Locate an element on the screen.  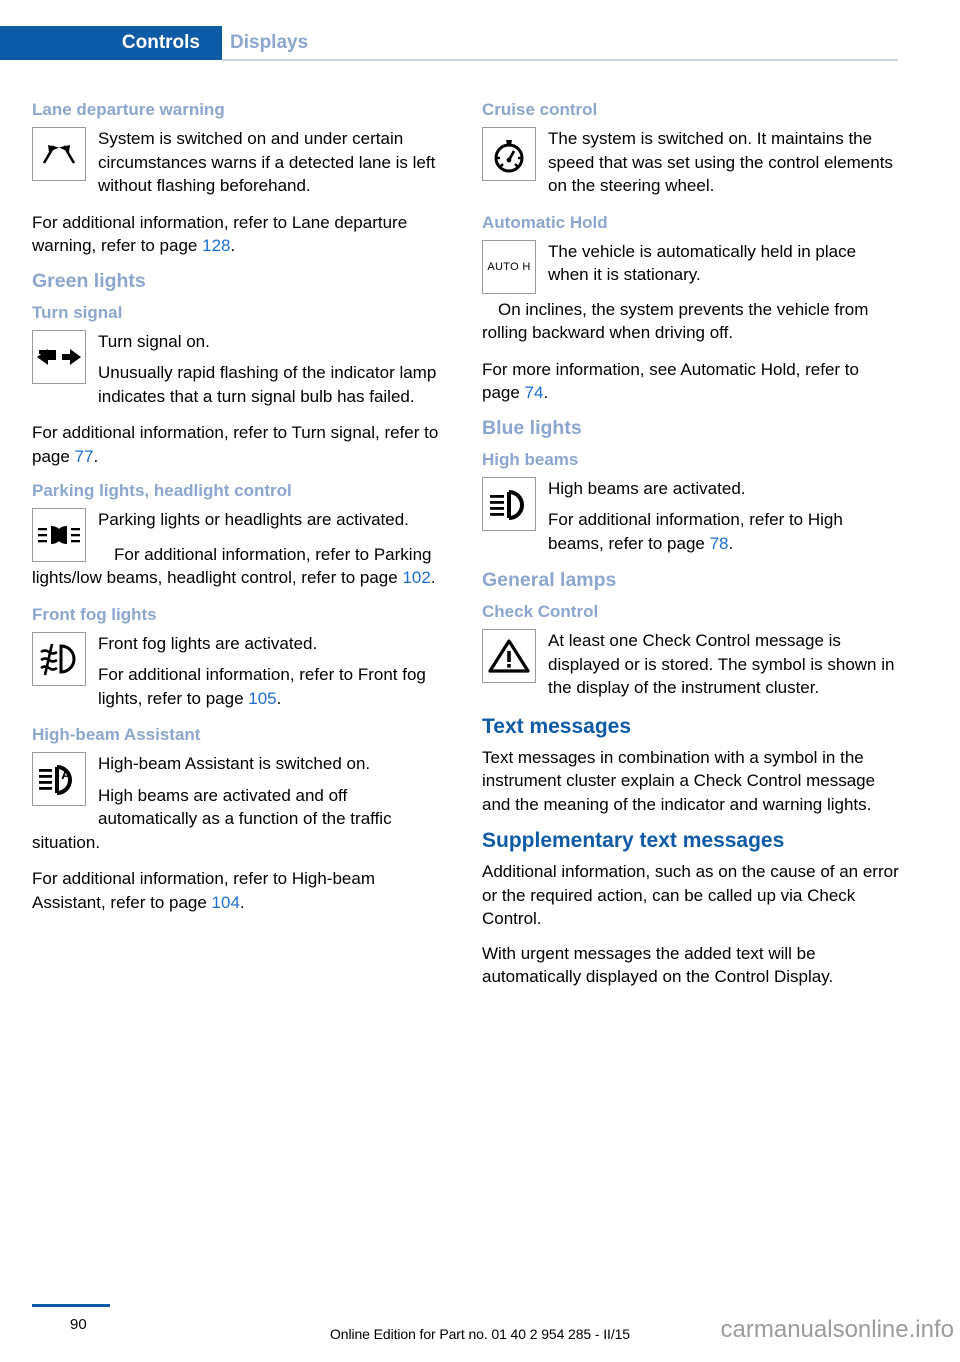
lane-departure-reference-post: . is located at coordinates (233, 245).